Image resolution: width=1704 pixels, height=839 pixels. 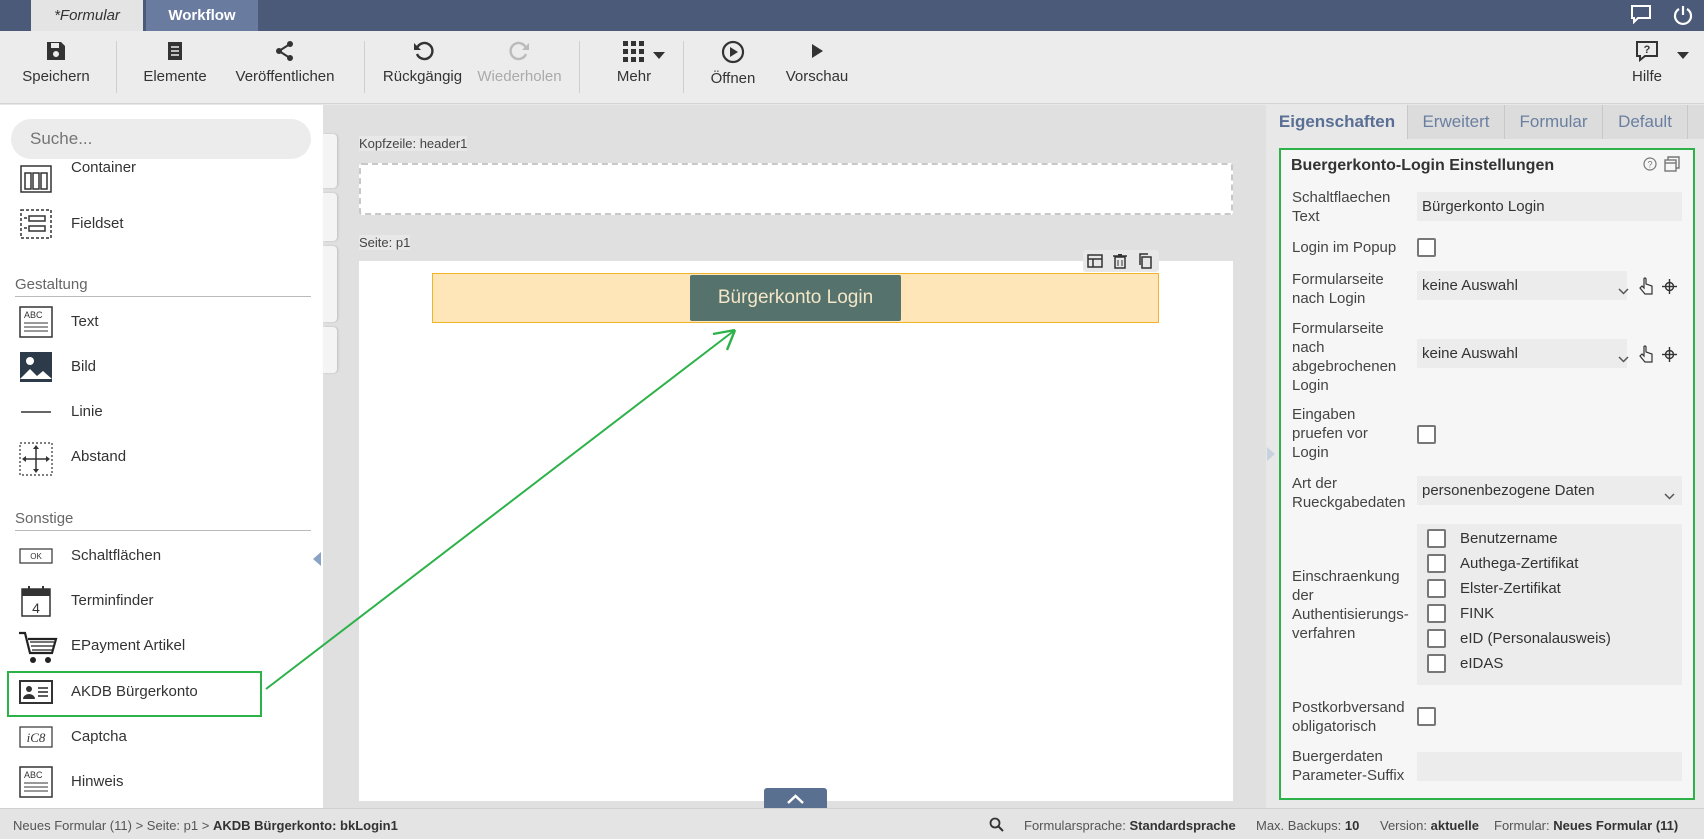 I want to click on tab-formular: *Formular, so click(x=87, y=15).